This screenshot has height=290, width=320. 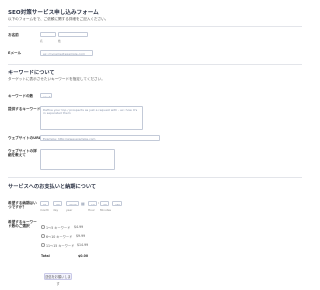 I want to click on form-subtitle: 以下のフォームをで、ご依頼に関する詳細をご記入ください。, so click(x=58, y=19).